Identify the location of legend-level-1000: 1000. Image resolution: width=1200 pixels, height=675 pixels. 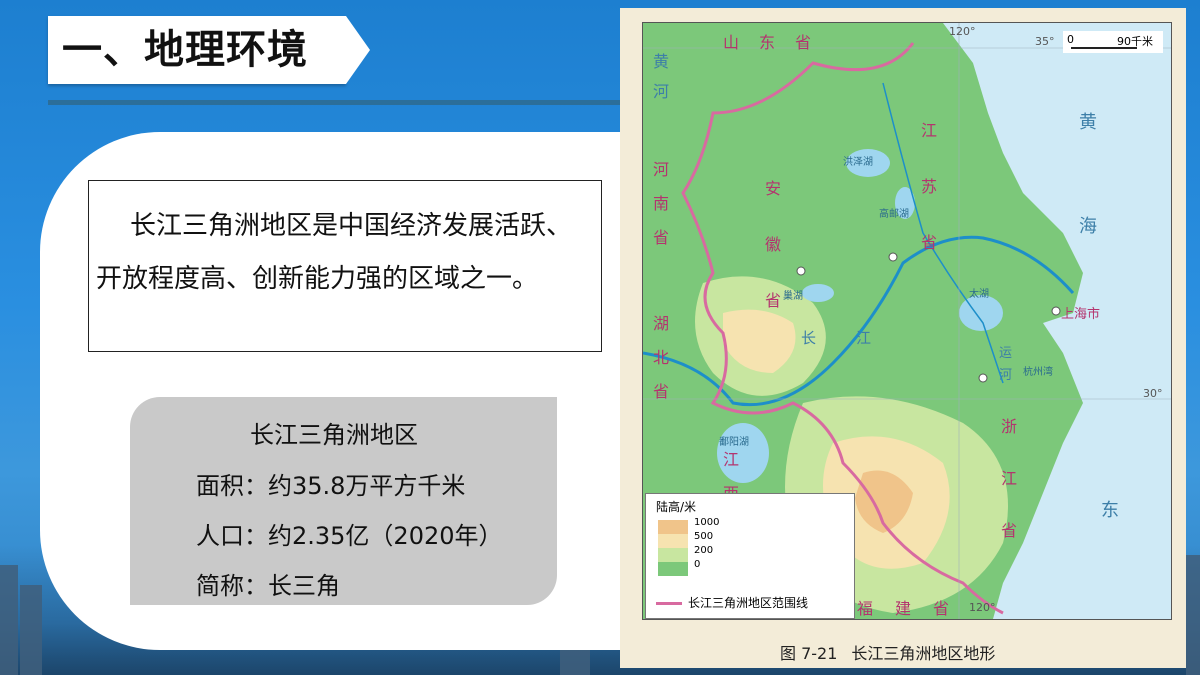
(707, 522).